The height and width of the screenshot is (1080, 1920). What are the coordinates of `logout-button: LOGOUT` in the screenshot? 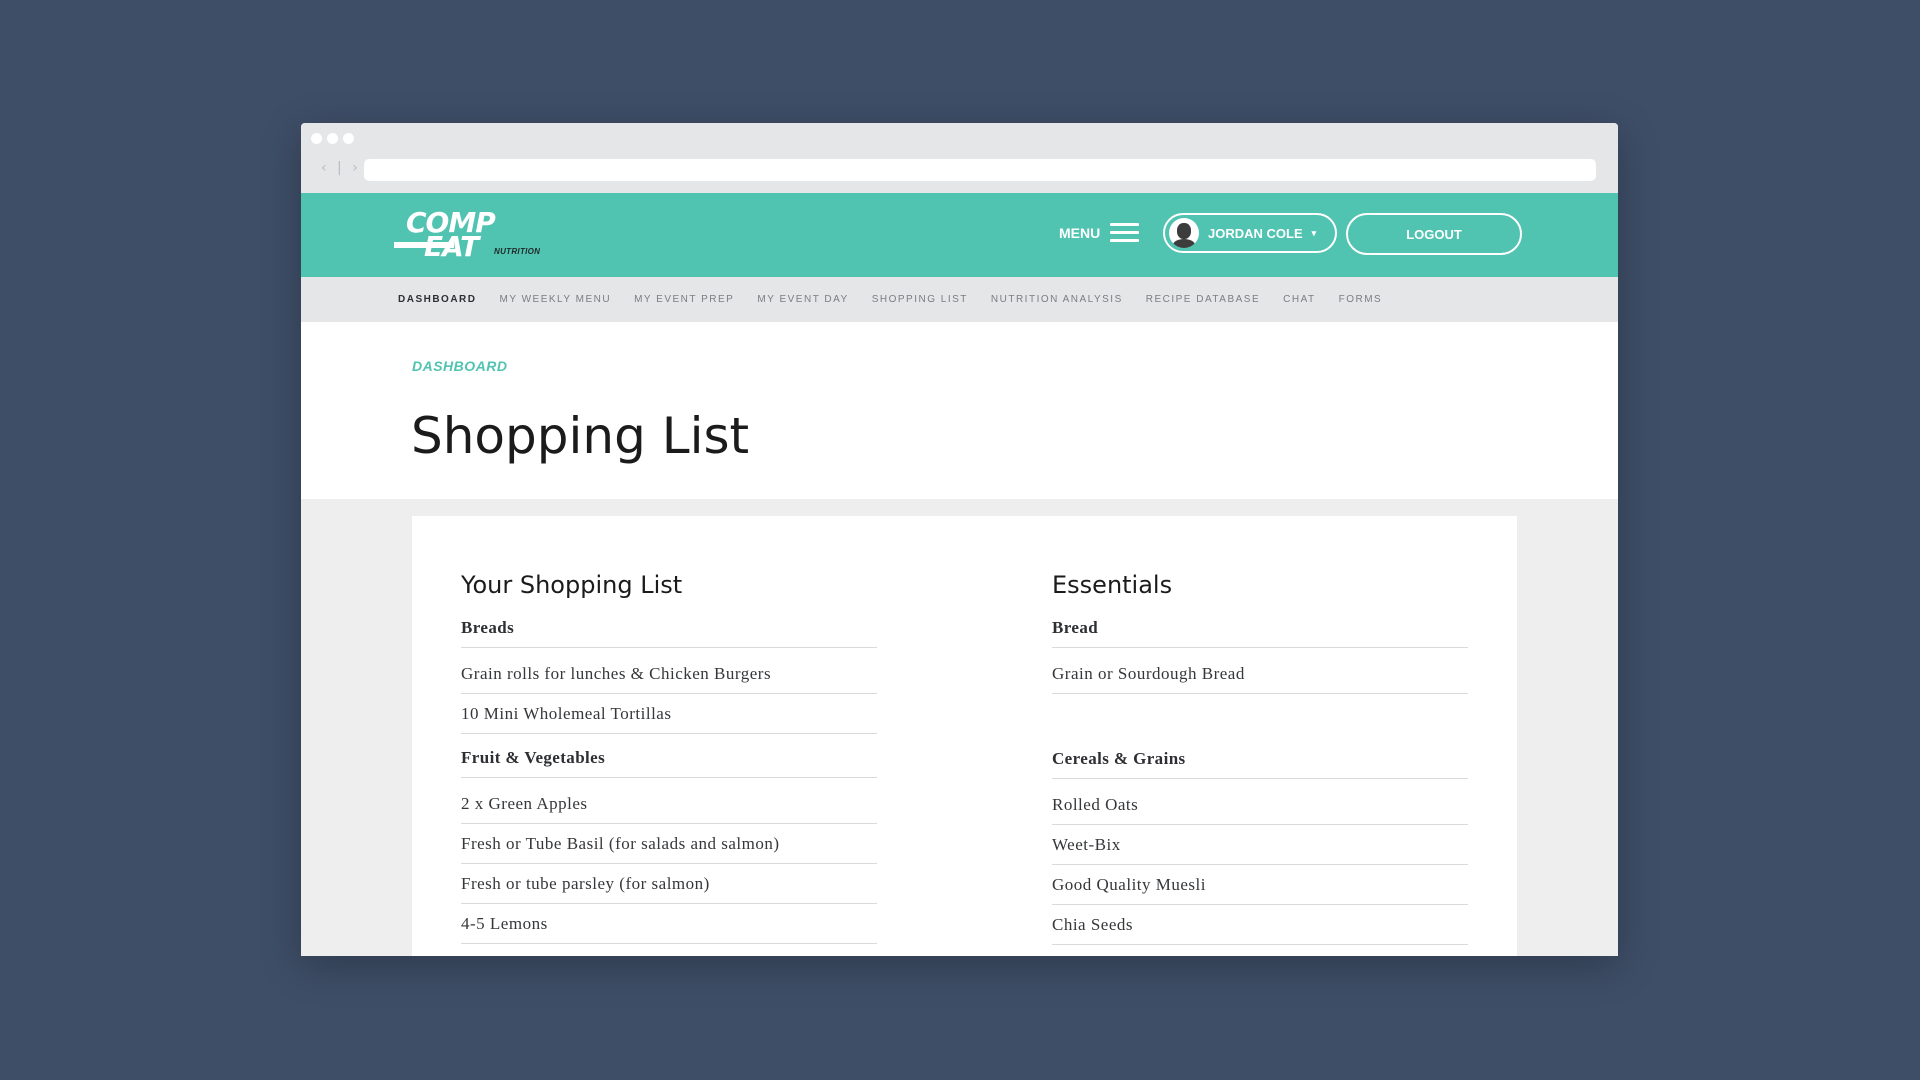 It's located at (1434, 234).